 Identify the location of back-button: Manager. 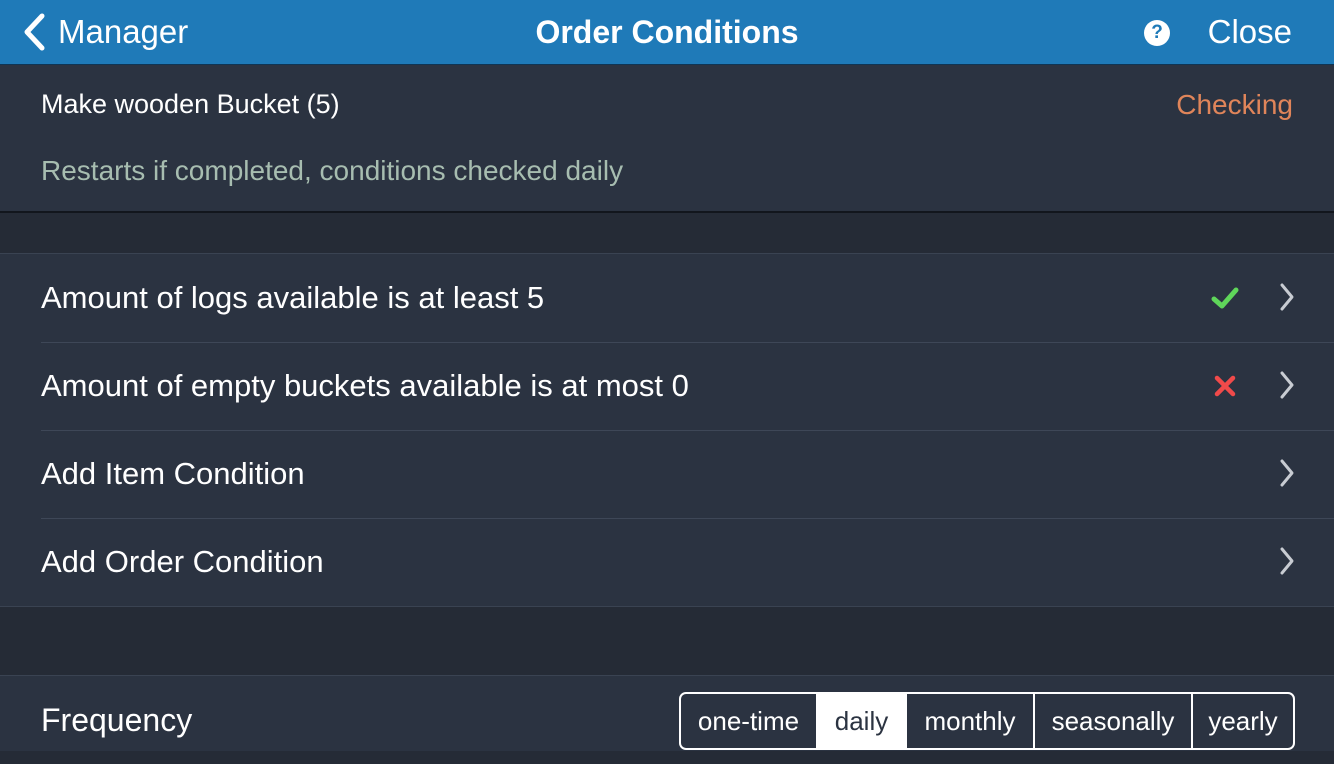
(105, 32).